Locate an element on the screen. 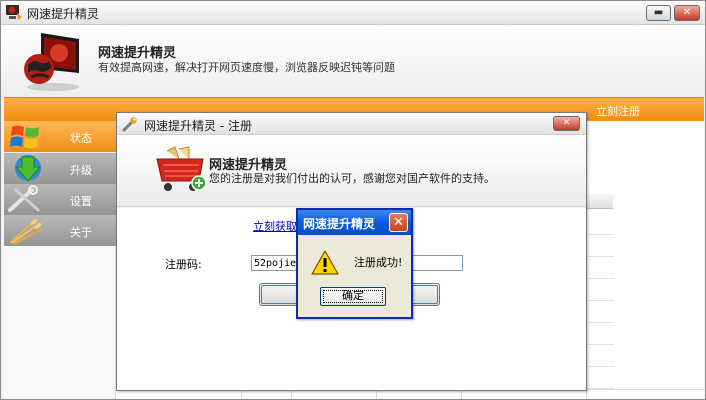 The image size is (706, 400). minimize-icon: ▬ is located at coordinates (658, 12).